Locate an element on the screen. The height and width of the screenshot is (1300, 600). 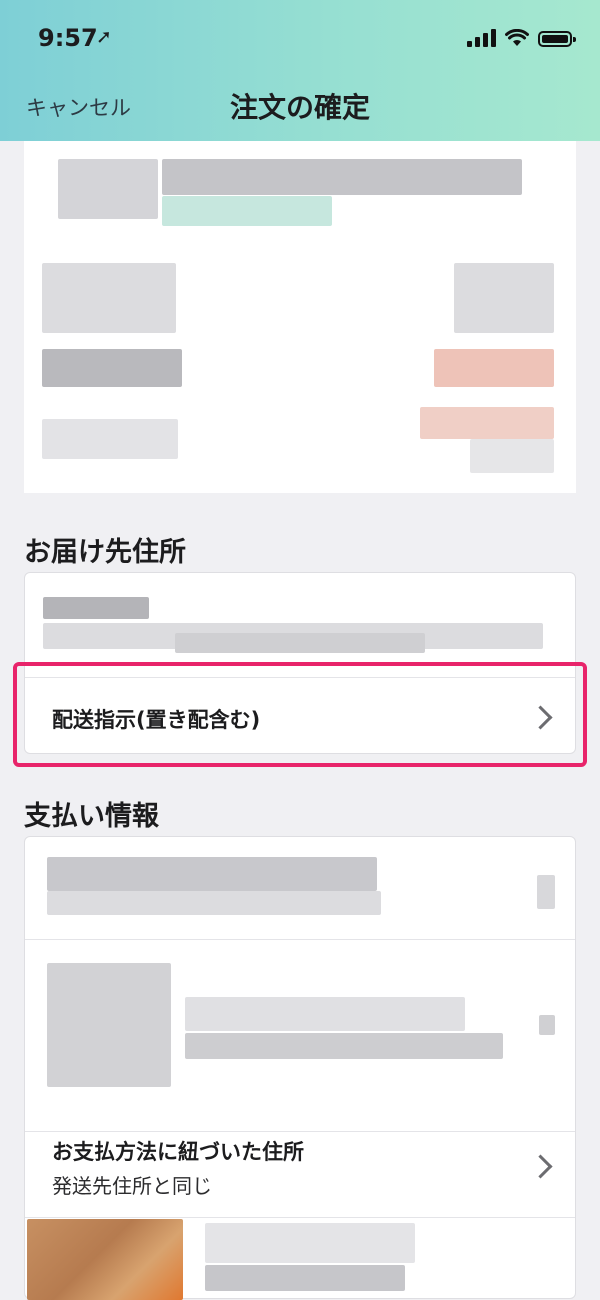
cellular-signal-icon is located at coordinates (481, 38).